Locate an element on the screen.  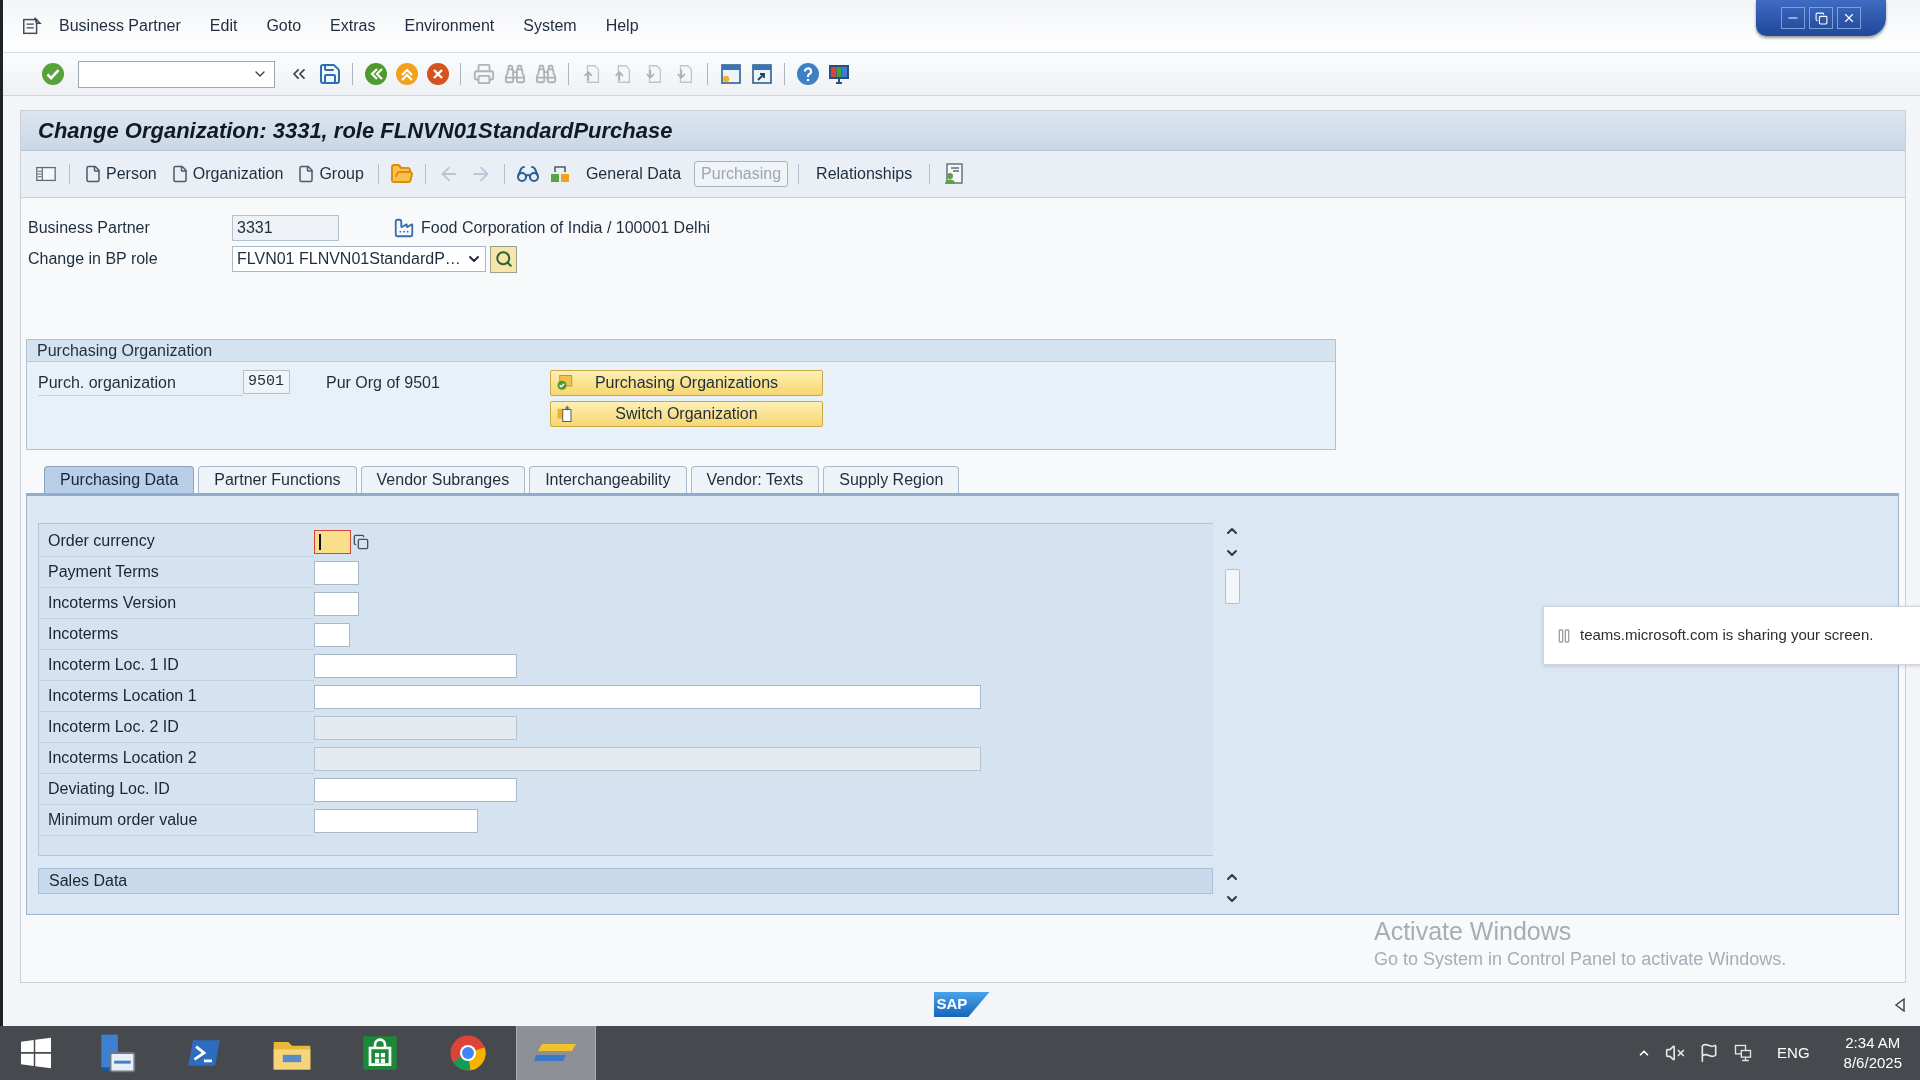
checked-list-icon is located at coordinates (565, 383).